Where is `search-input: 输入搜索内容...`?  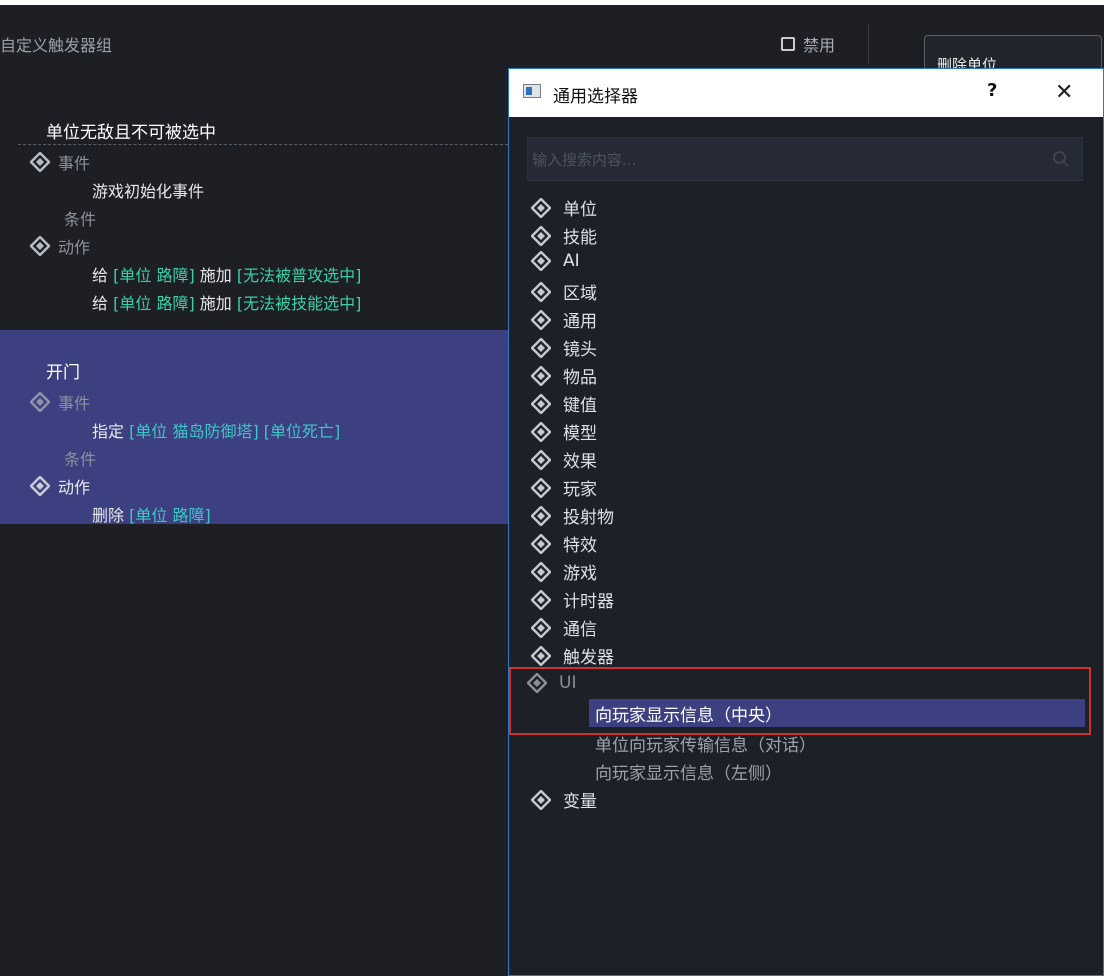
search-input: 输入搜索内容... is located at coordinates (805, 159).